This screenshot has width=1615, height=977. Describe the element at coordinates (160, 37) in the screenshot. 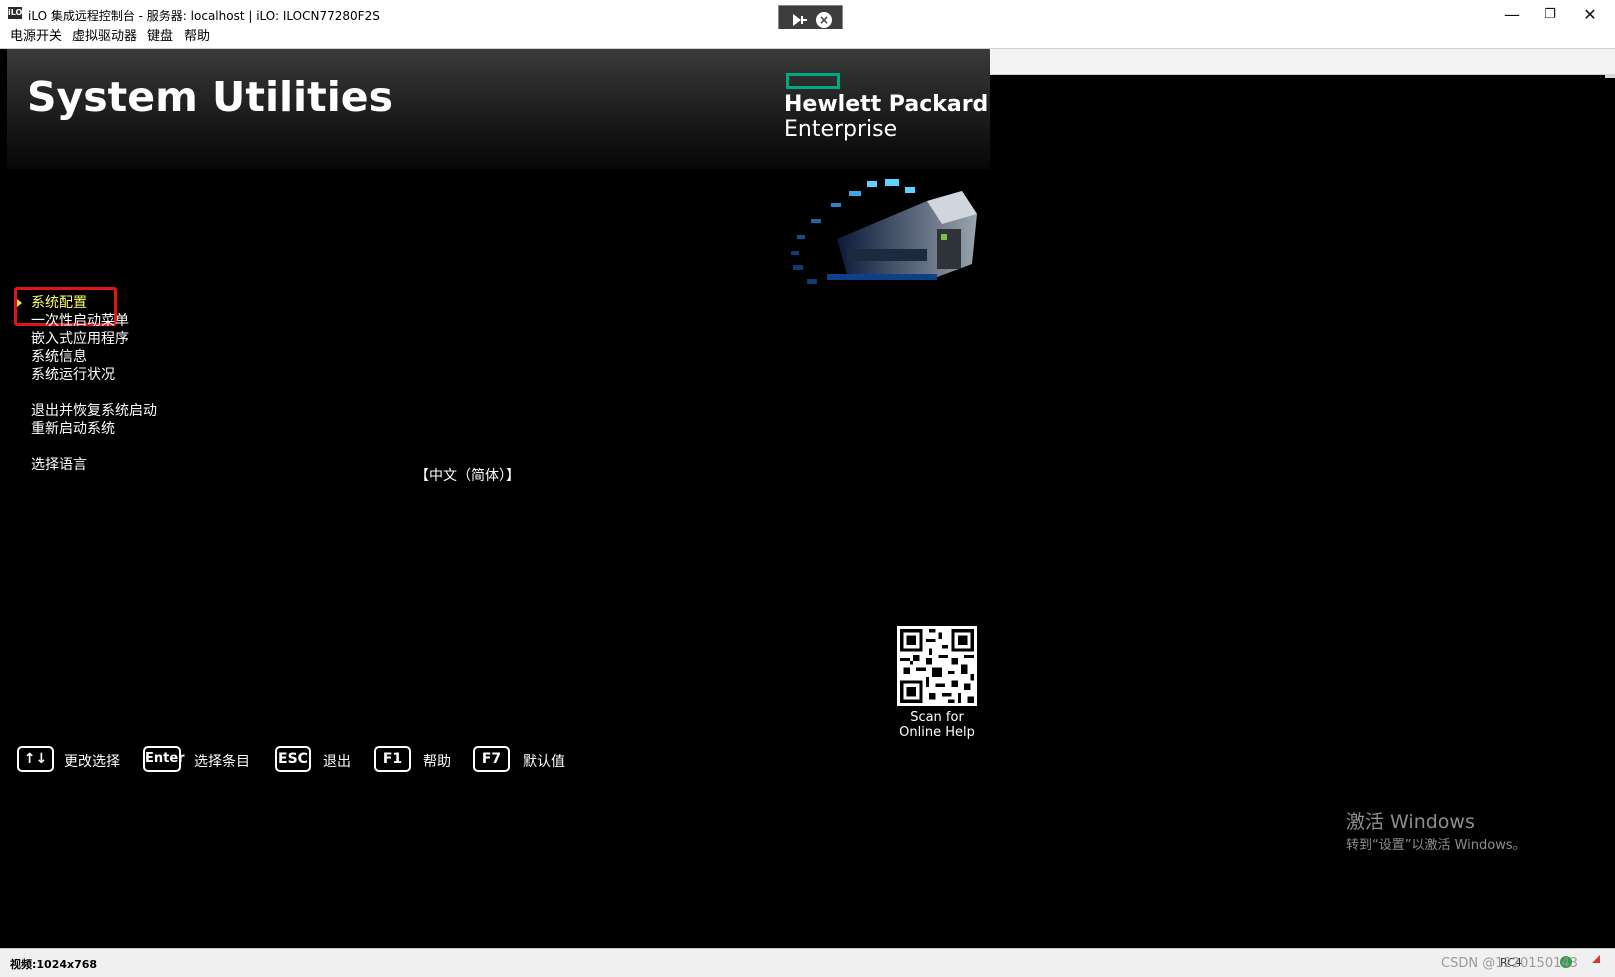

I see `menu-keyboard: 键盘` at that location.